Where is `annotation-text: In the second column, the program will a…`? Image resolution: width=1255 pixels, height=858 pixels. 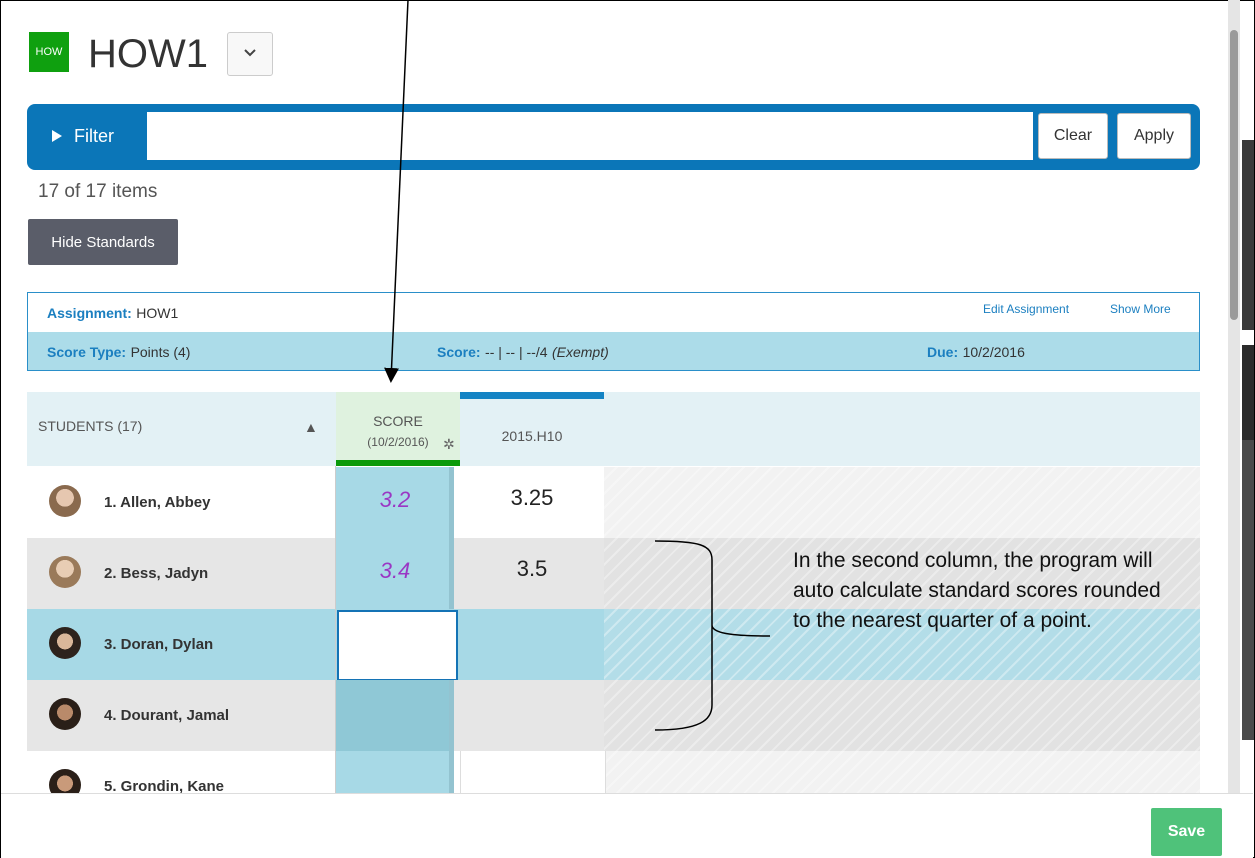
annotation-text: In the second column, the program will a… is located at coordinates (977, 590).